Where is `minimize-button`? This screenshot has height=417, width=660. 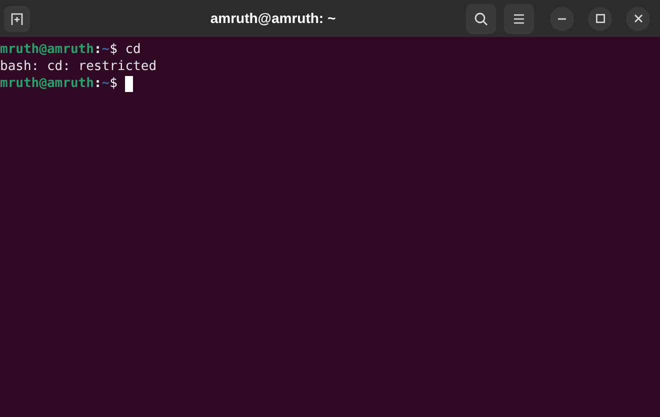 minimize-button is located at coordinates (562, 18).